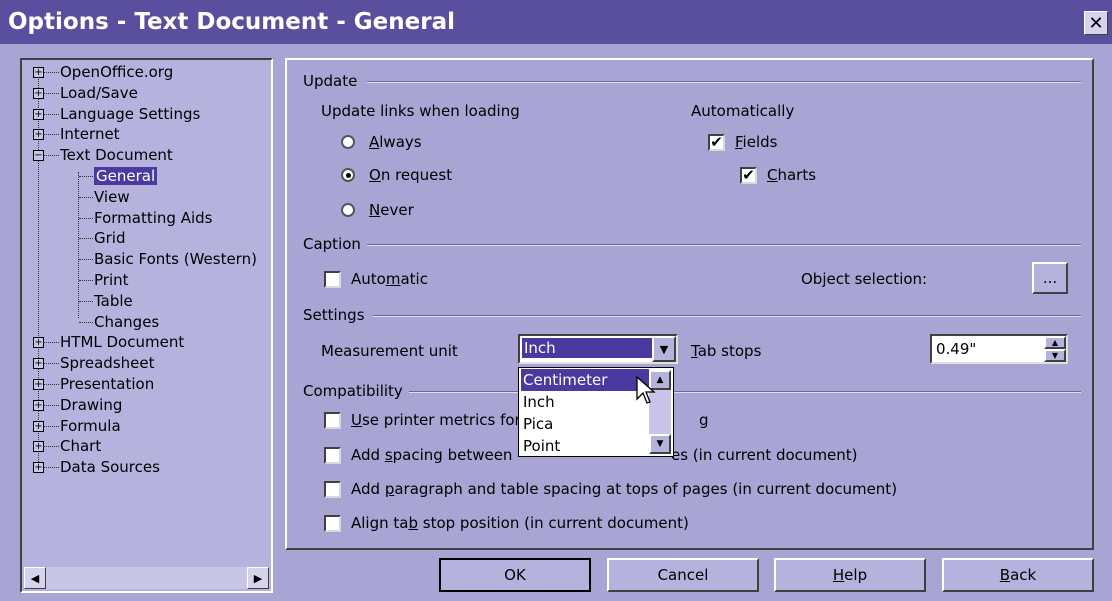  I want to click on tab-stops-label: Tab stops, so click(726, 351).